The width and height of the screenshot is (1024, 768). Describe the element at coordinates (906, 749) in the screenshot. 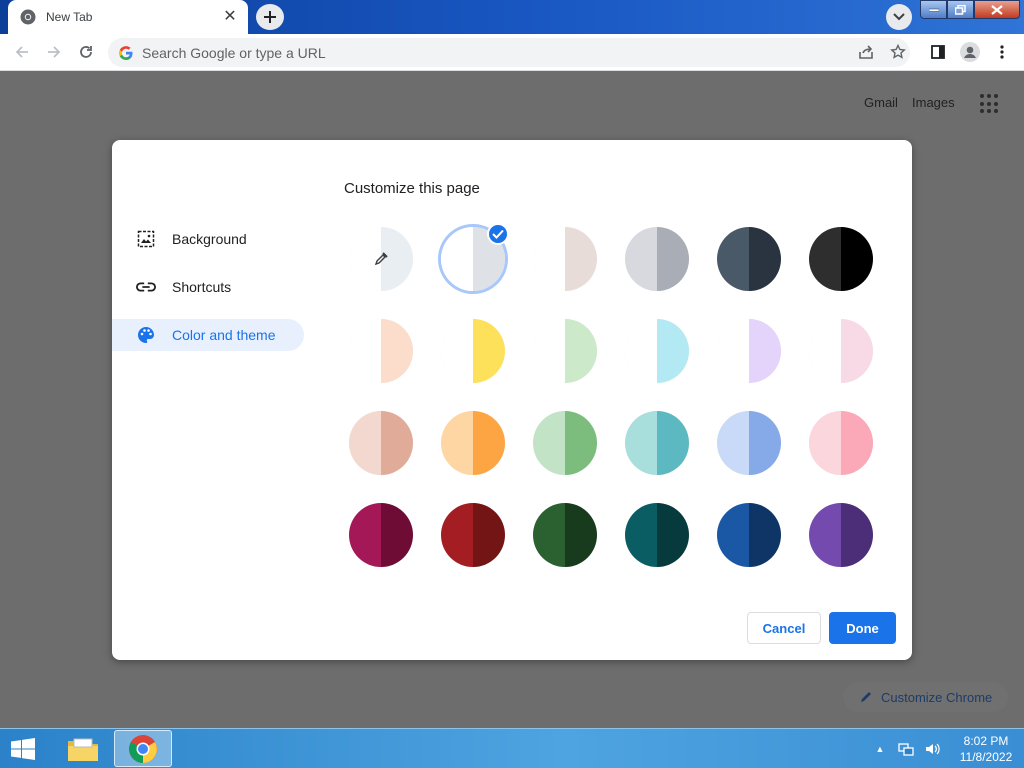

I see `network-icon` at that location.